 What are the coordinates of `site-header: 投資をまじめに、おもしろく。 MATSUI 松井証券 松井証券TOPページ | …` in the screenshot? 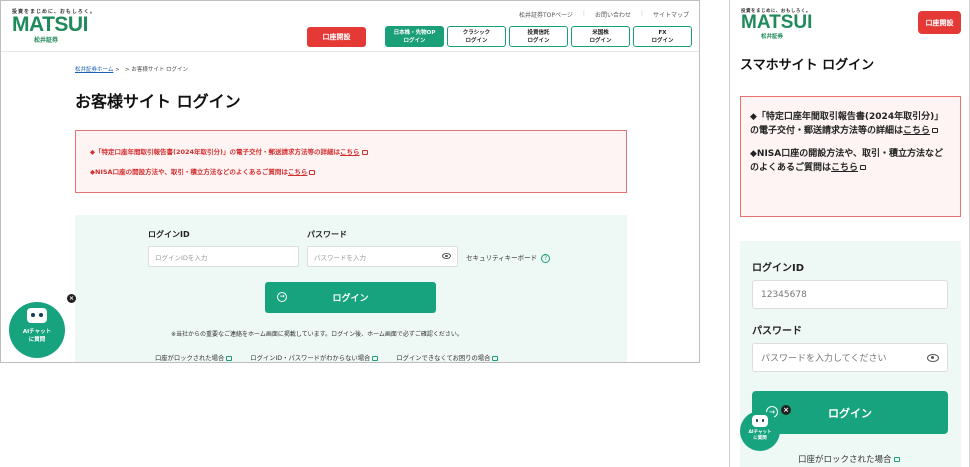 It's located at (350, 26).